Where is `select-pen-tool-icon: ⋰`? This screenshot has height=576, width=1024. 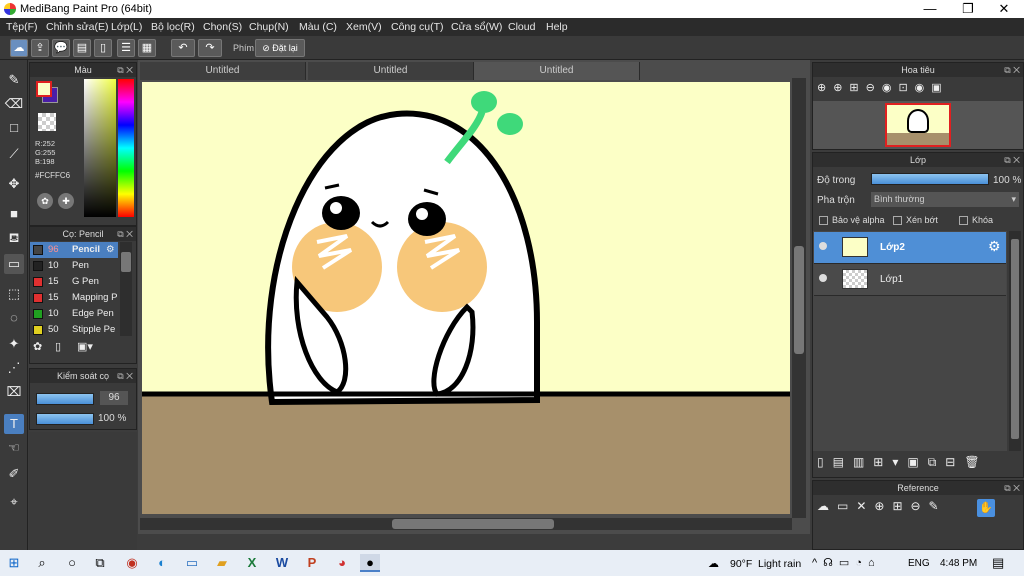 select-pen-tool-icon: ⋰ is located at coordinates (14, 368).